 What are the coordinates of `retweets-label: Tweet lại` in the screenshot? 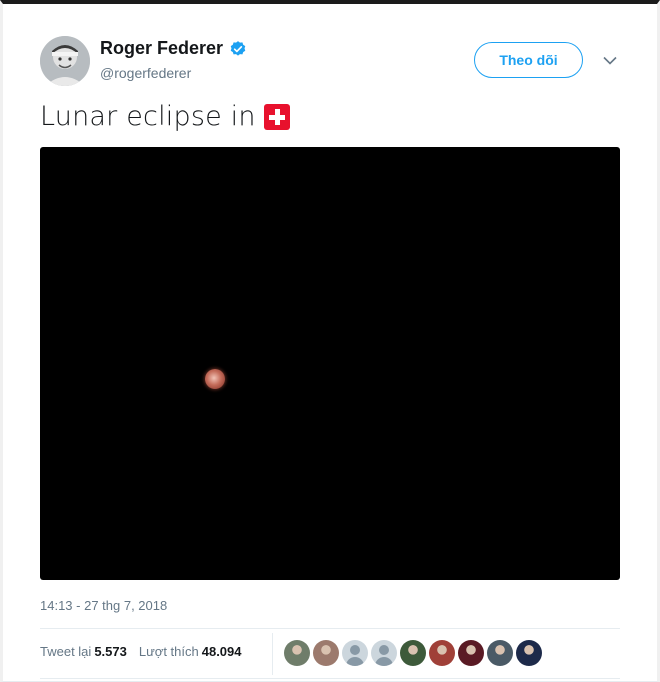 It's located at (66, 651).